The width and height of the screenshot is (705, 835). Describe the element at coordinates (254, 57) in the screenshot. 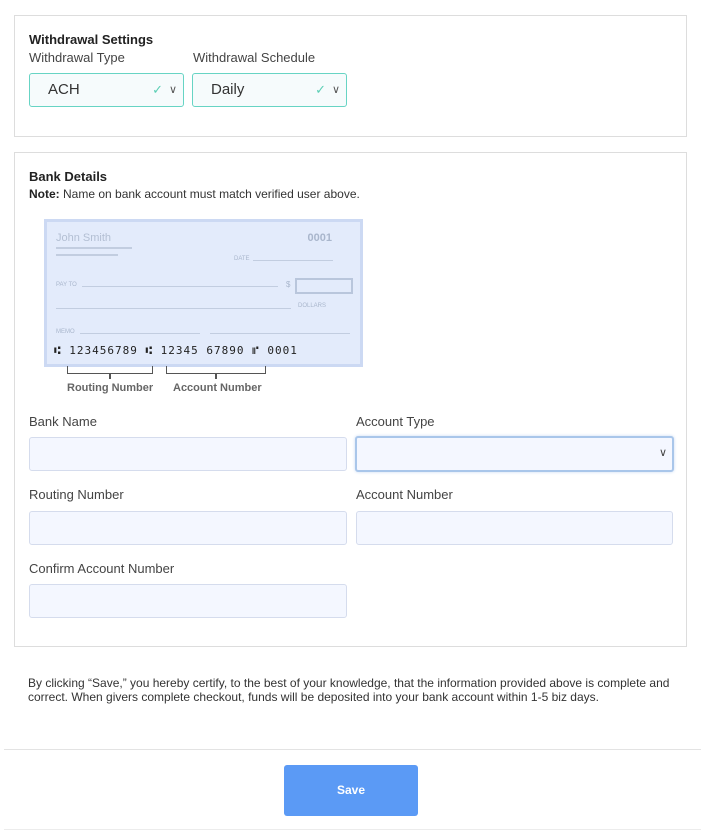

I see `withdrawal-schedule-label: Withdrawal Schedule` at that location.